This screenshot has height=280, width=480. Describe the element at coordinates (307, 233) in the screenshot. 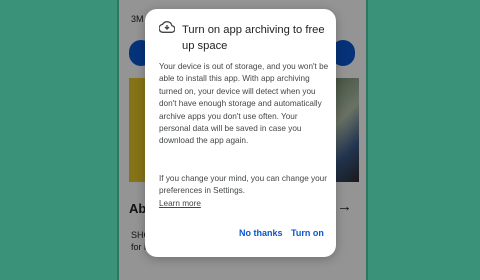

I see `turn-on-button: Turn on` at that location.